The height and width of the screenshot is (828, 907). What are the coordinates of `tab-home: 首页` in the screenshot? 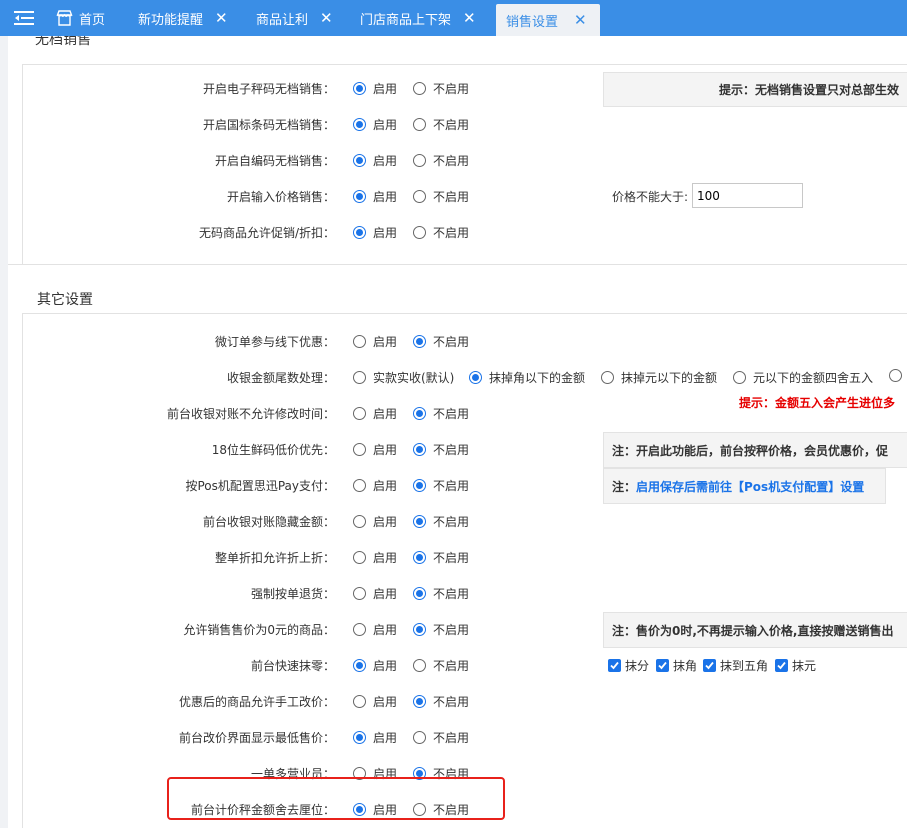 It's located at (80, 18).